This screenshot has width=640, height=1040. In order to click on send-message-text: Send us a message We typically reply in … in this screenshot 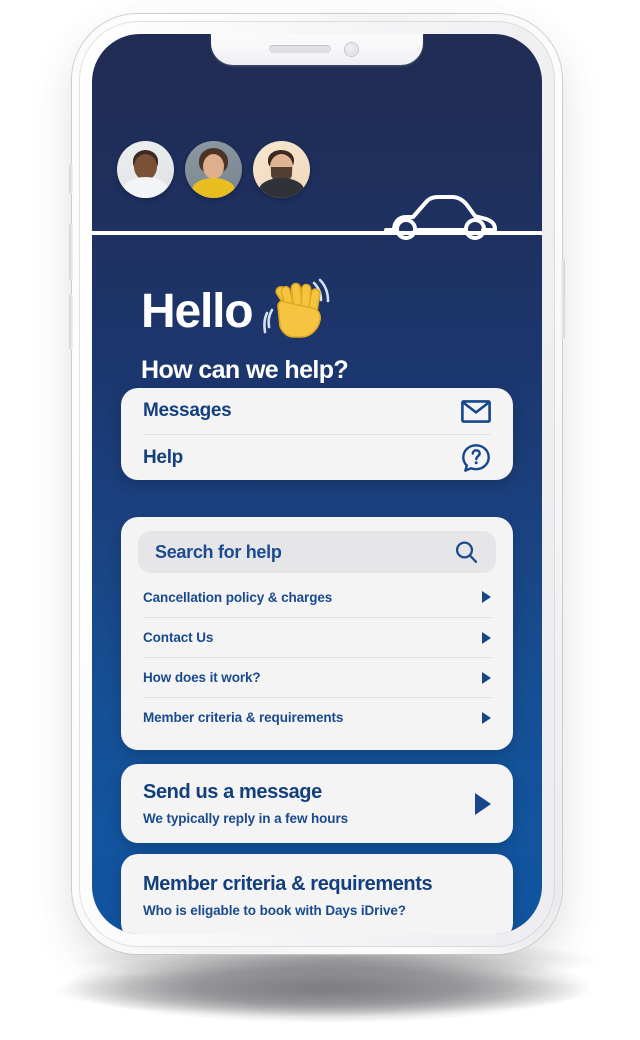, I will do `click(245, 803)`.